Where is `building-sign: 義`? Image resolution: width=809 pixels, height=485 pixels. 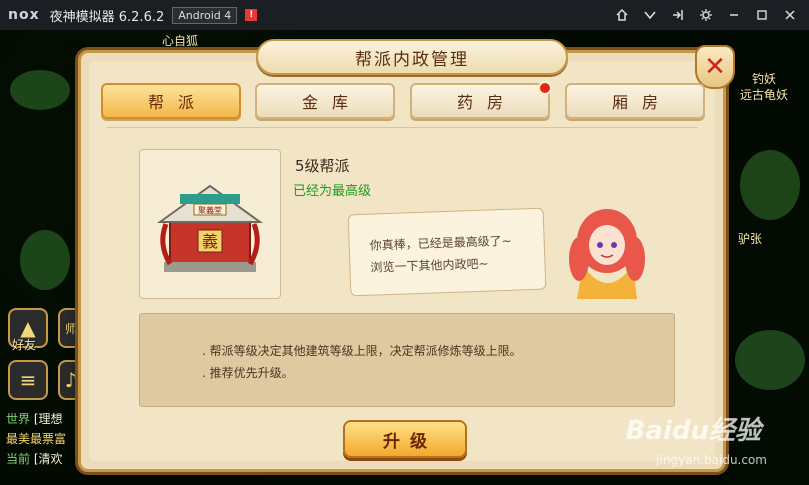 building-sign: 義 is located at coordinates (210, 241).